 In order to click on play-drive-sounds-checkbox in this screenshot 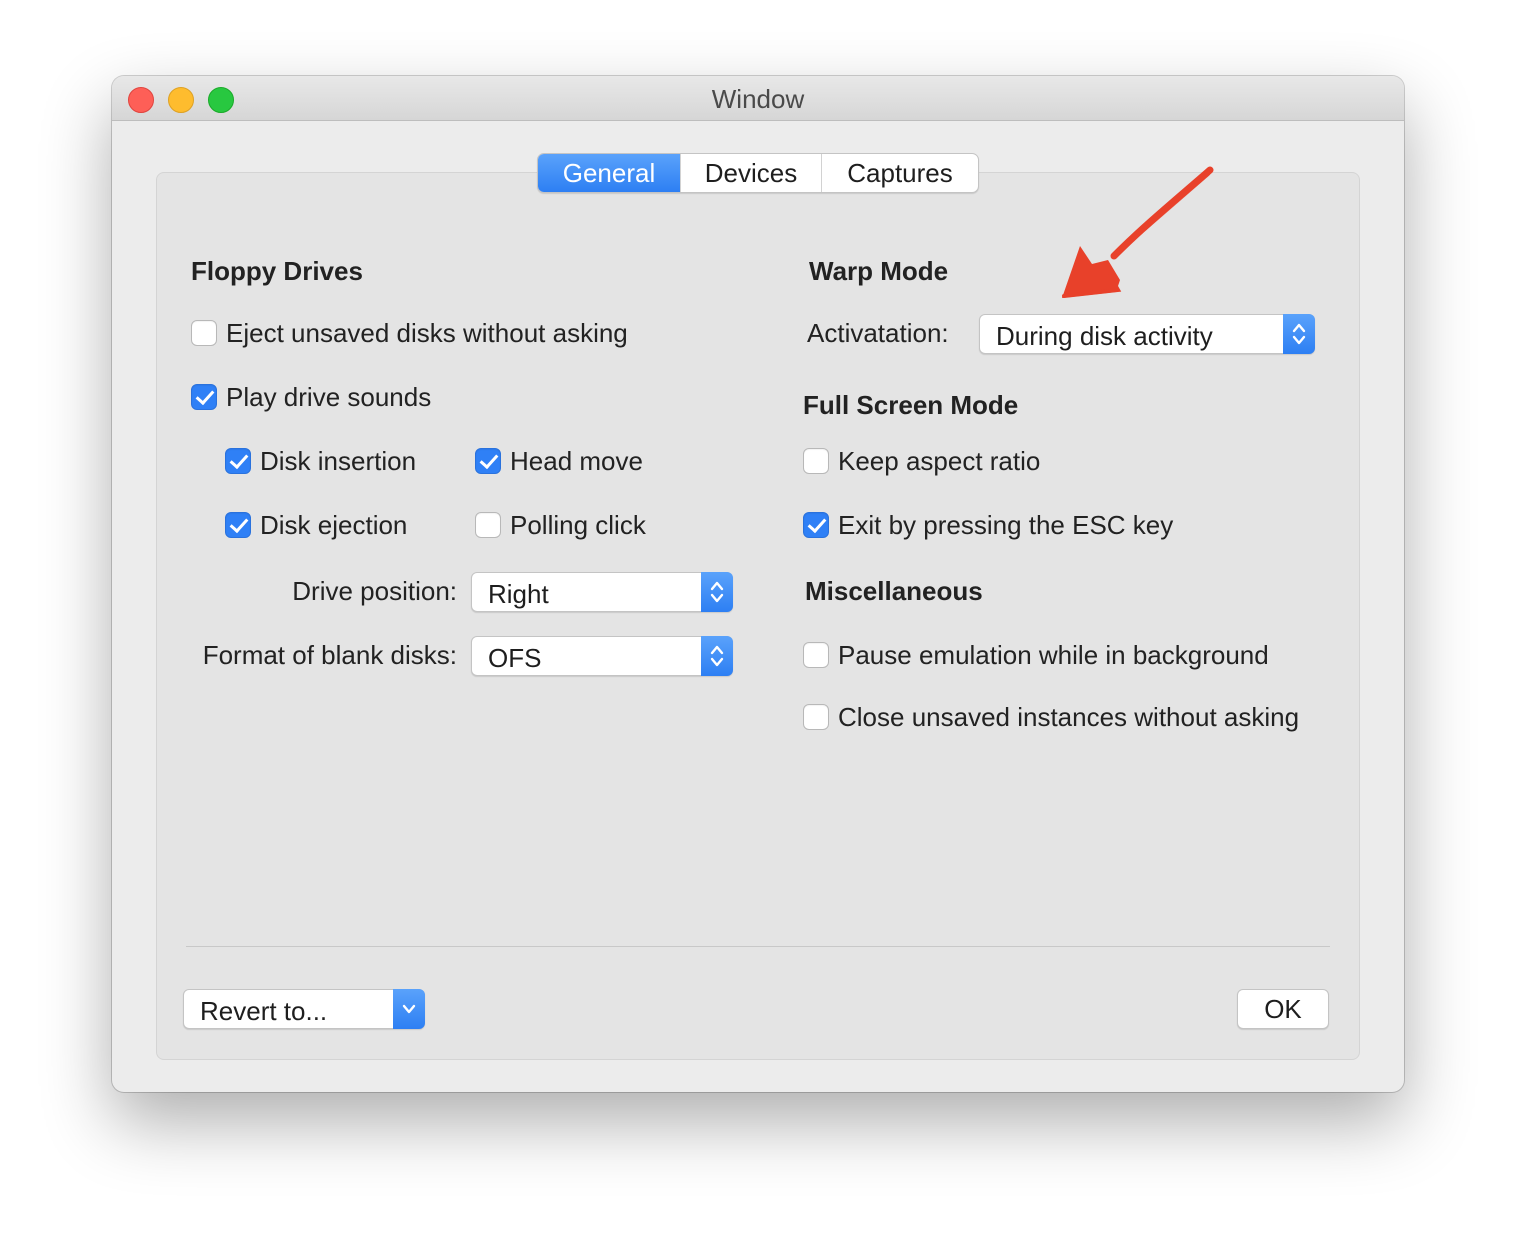, I will do `click(204, 397)`.